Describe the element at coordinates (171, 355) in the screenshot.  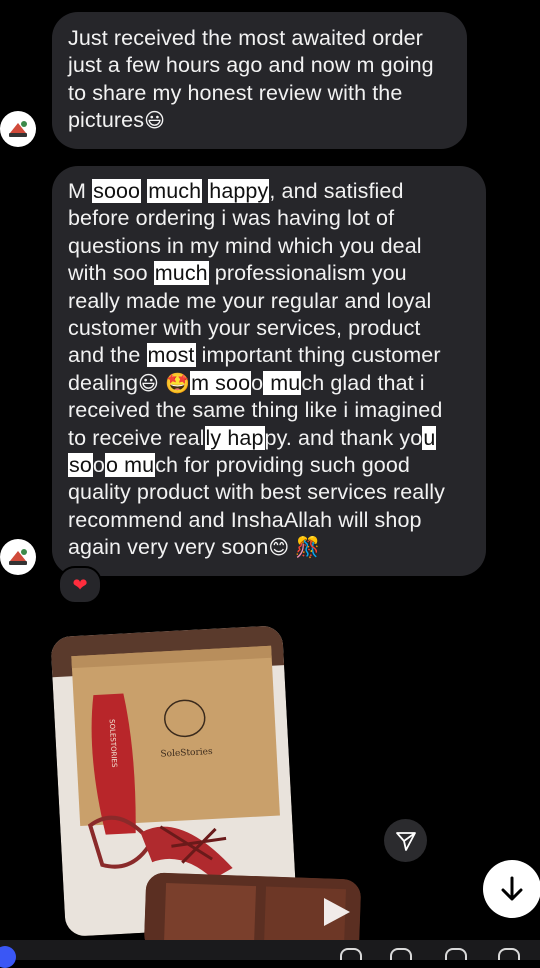
I see `highlighted-text: most` at that location.